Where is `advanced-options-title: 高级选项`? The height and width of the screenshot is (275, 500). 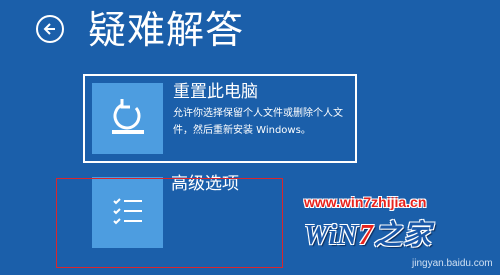
advanced-options-title: 高级选项 is located at coordinates (205, 184).